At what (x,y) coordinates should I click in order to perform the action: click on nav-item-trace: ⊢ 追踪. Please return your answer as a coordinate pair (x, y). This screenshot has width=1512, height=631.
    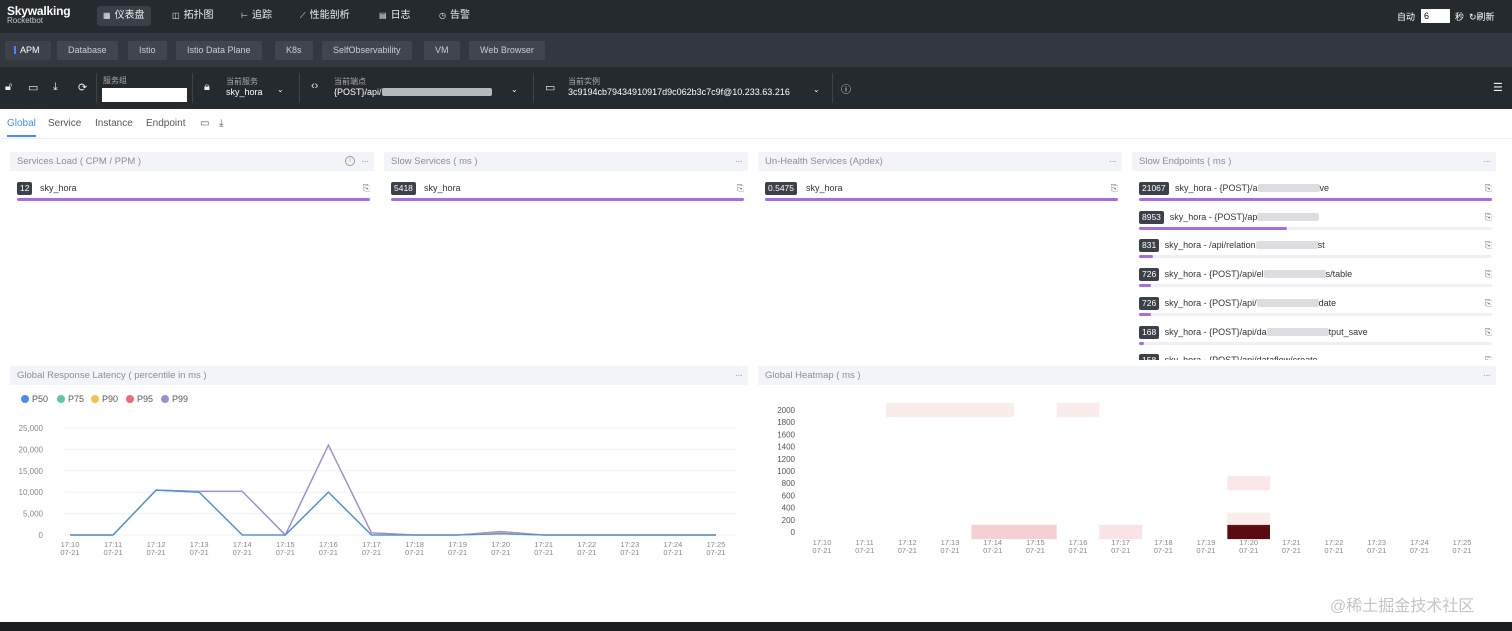
    Looking at the image, I should click on (256, 16).